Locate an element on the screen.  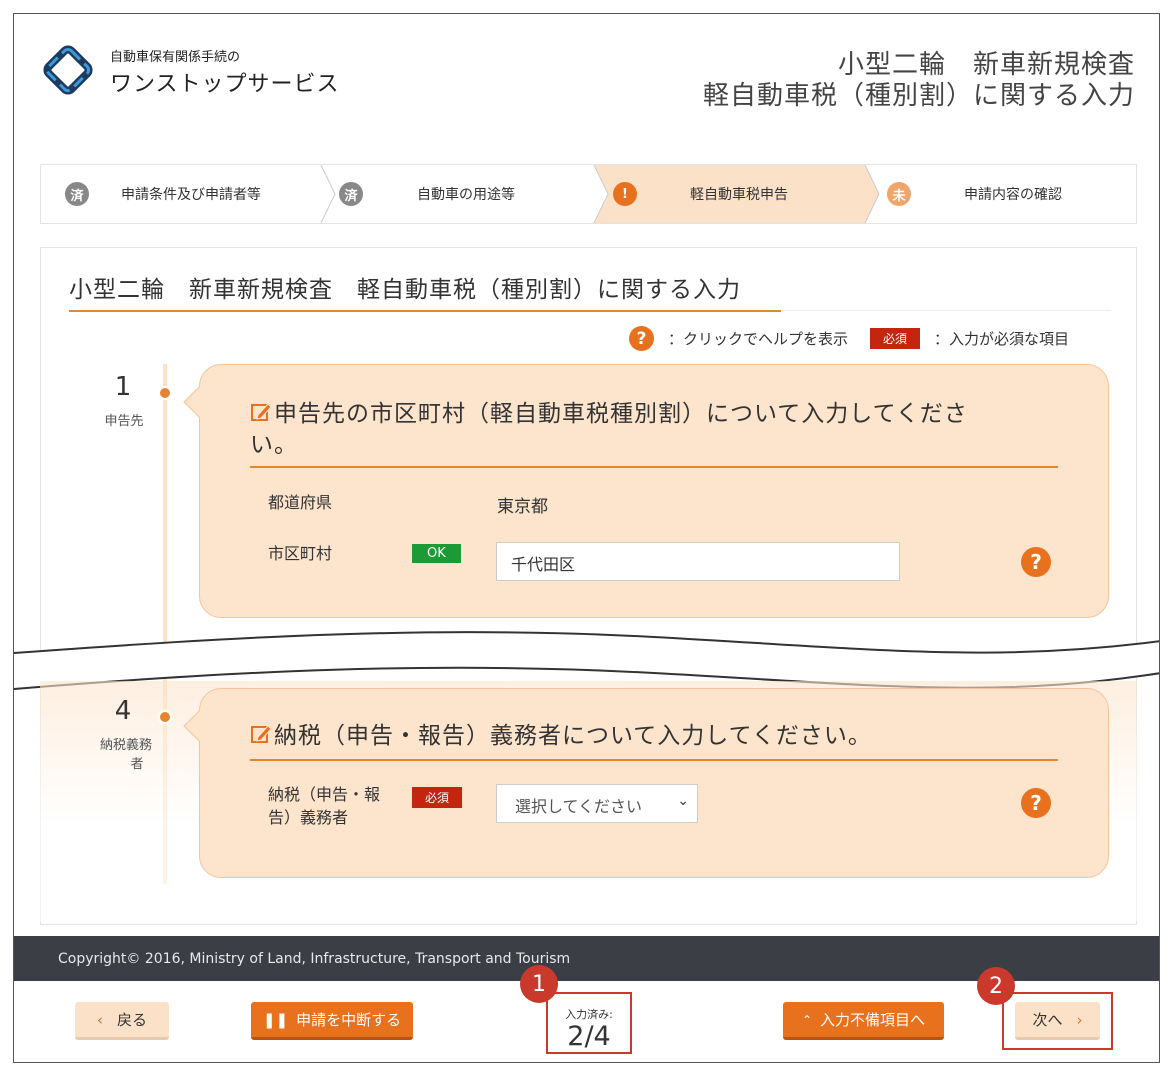
section-caption: 申告先 is located at coordinates (124, 421).